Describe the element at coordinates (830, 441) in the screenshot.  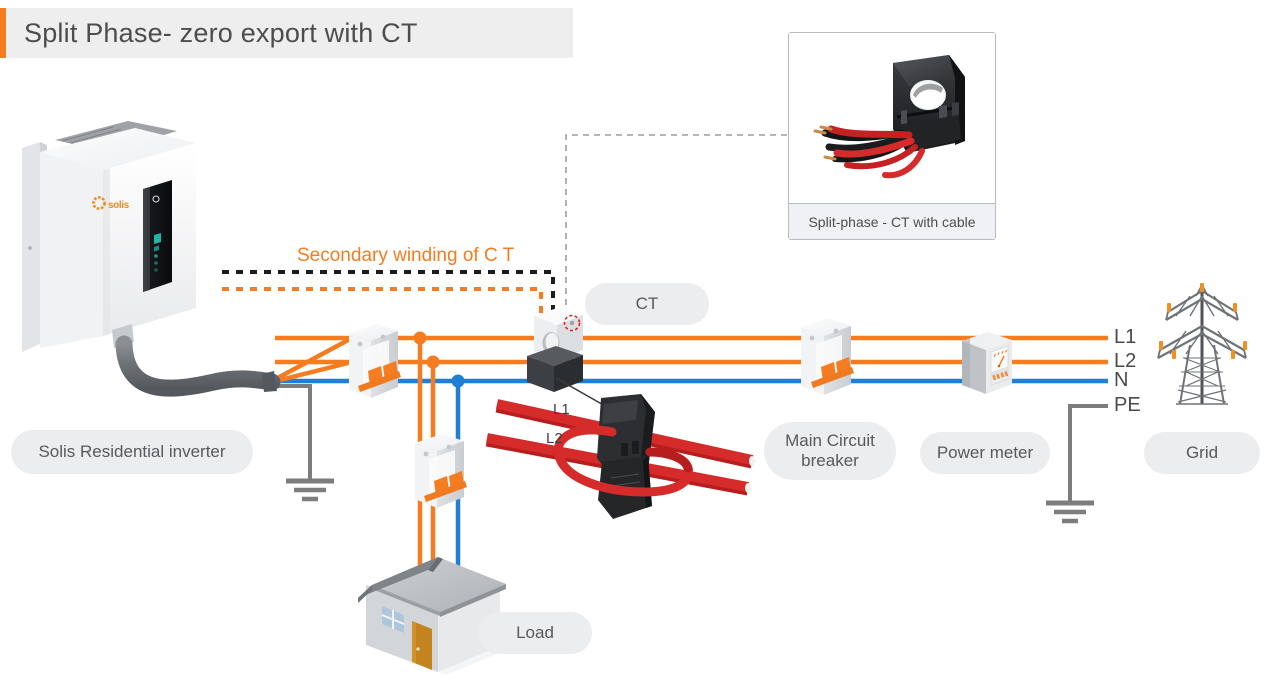
I see `label-main-breaker-line1: Main Circuit` at that location.